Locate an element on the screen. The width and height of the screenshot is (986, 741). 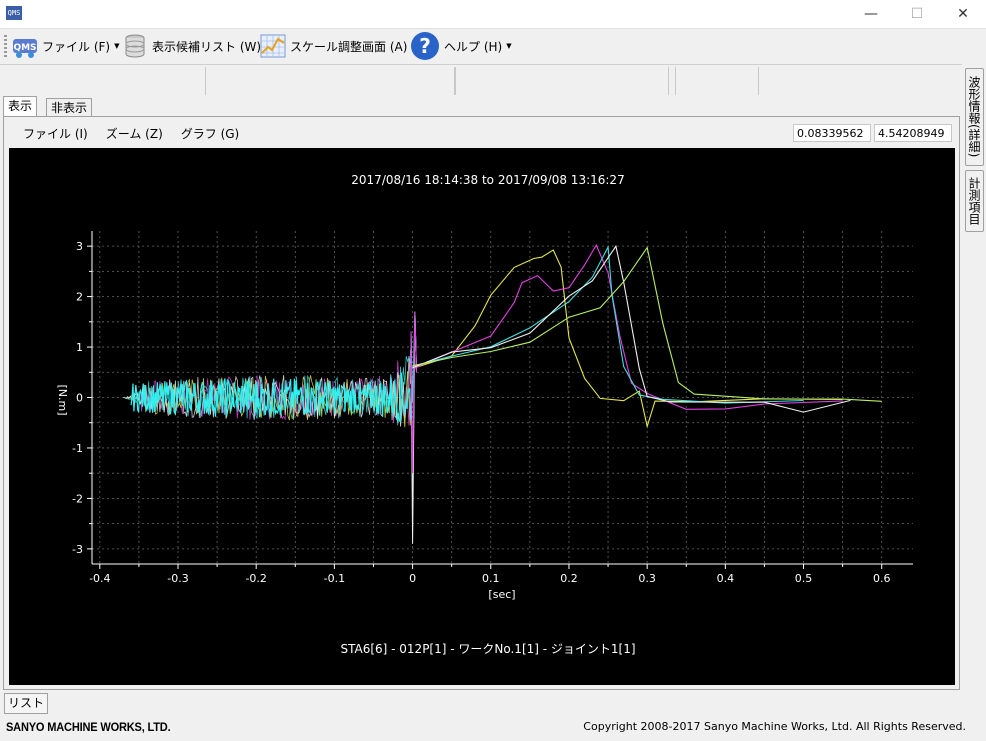
x-tick-label: 0.4 is located at coordinates (726, 578).